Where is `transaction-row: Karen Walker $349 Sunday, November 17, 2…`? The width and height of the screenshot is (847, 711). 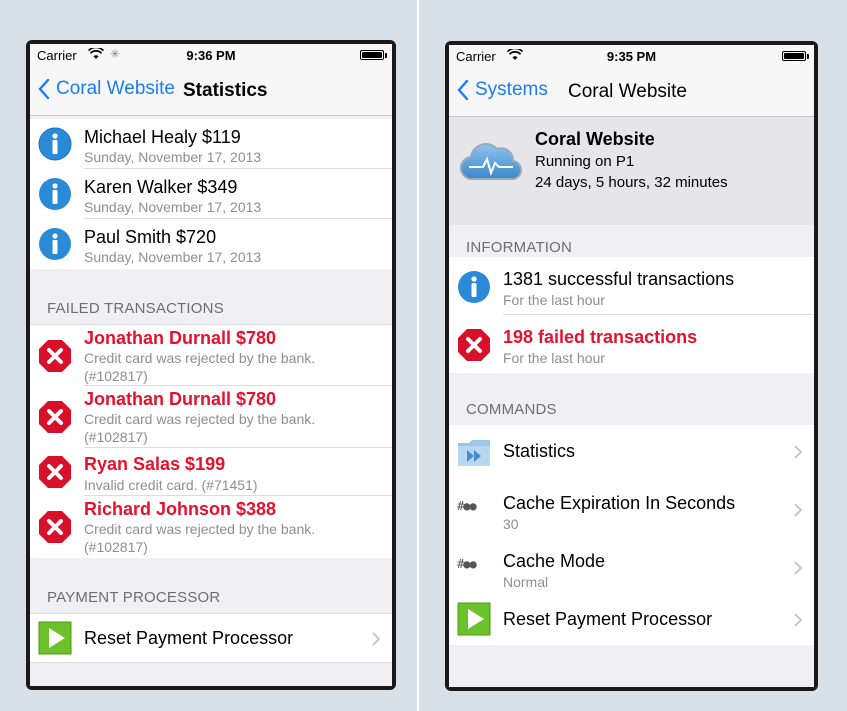 transaction-row: Karen Walker $349 Sunday, November 17, 2… is located at coordinates (211, 194).